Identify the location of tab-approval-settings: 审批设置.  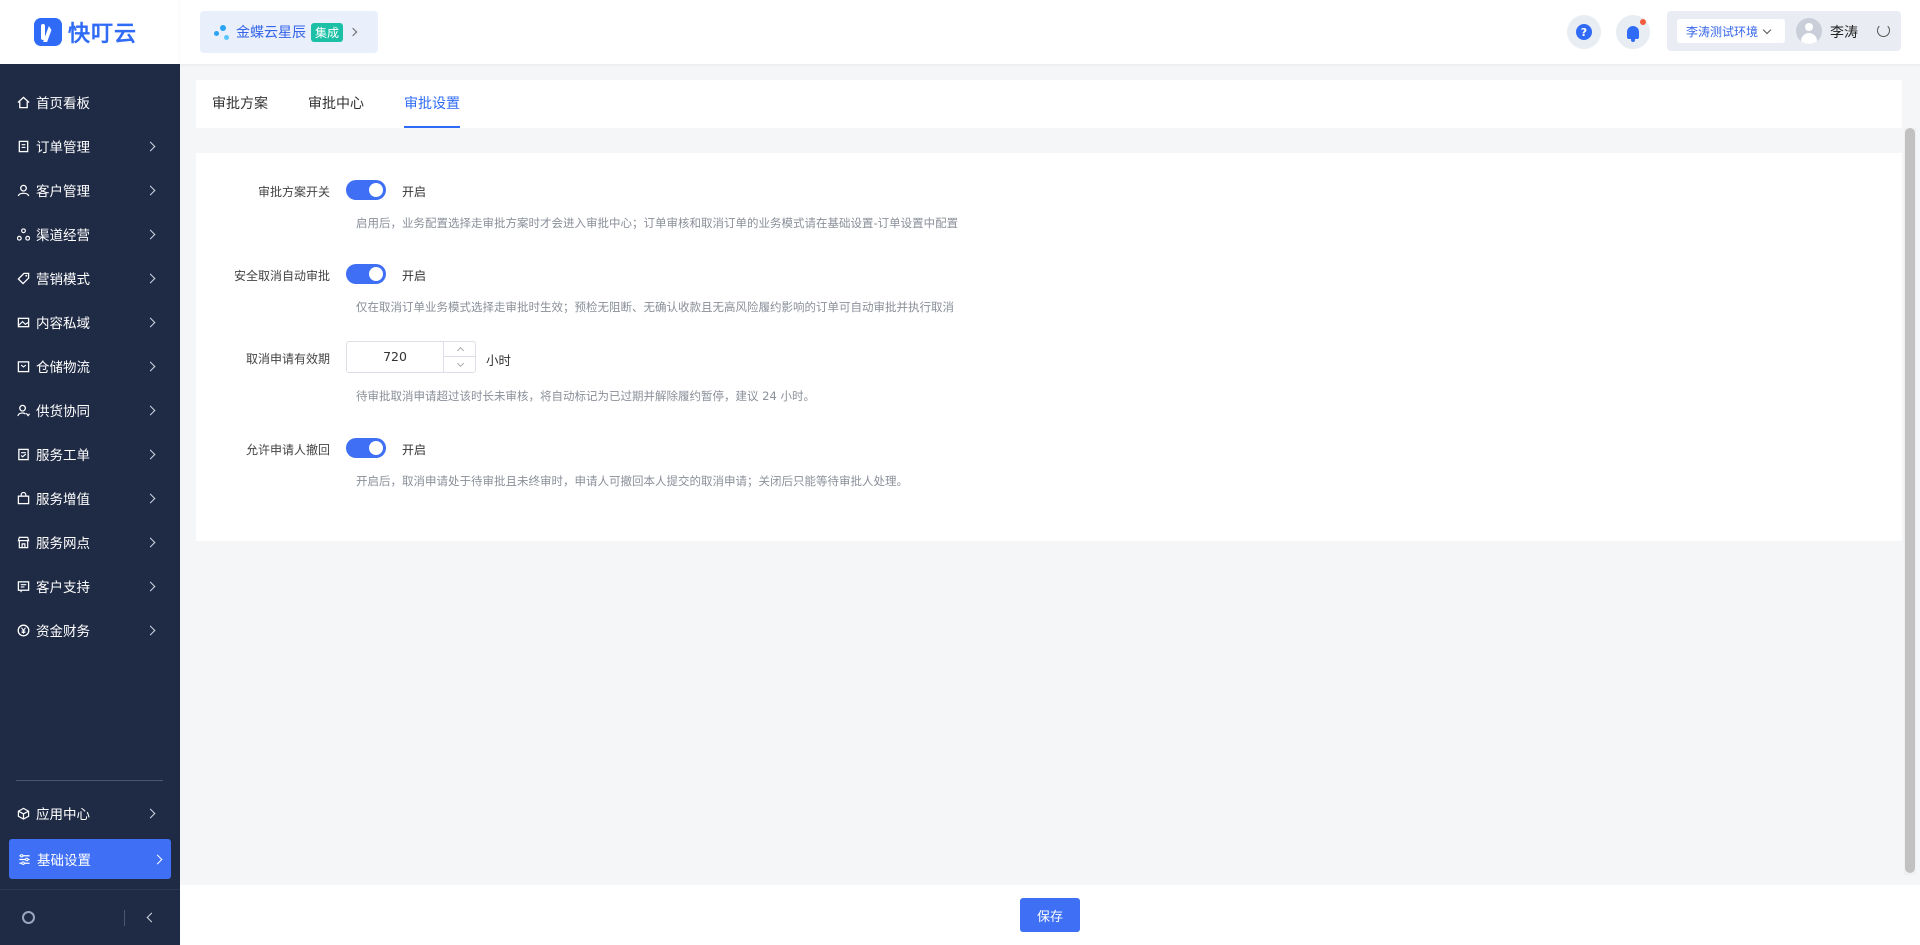
(432, 104).